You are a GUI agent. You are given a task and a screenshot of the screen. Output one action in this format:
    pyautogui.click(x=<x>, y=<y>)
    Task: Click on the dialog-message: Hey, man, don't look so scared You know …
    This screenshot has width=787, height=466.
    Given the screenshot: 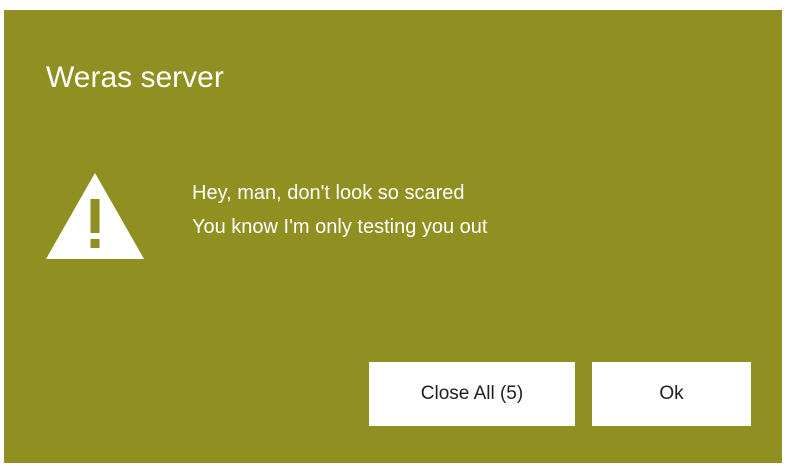 What is the action you would take?
    pyautogui.click(x=339, y=210)
    